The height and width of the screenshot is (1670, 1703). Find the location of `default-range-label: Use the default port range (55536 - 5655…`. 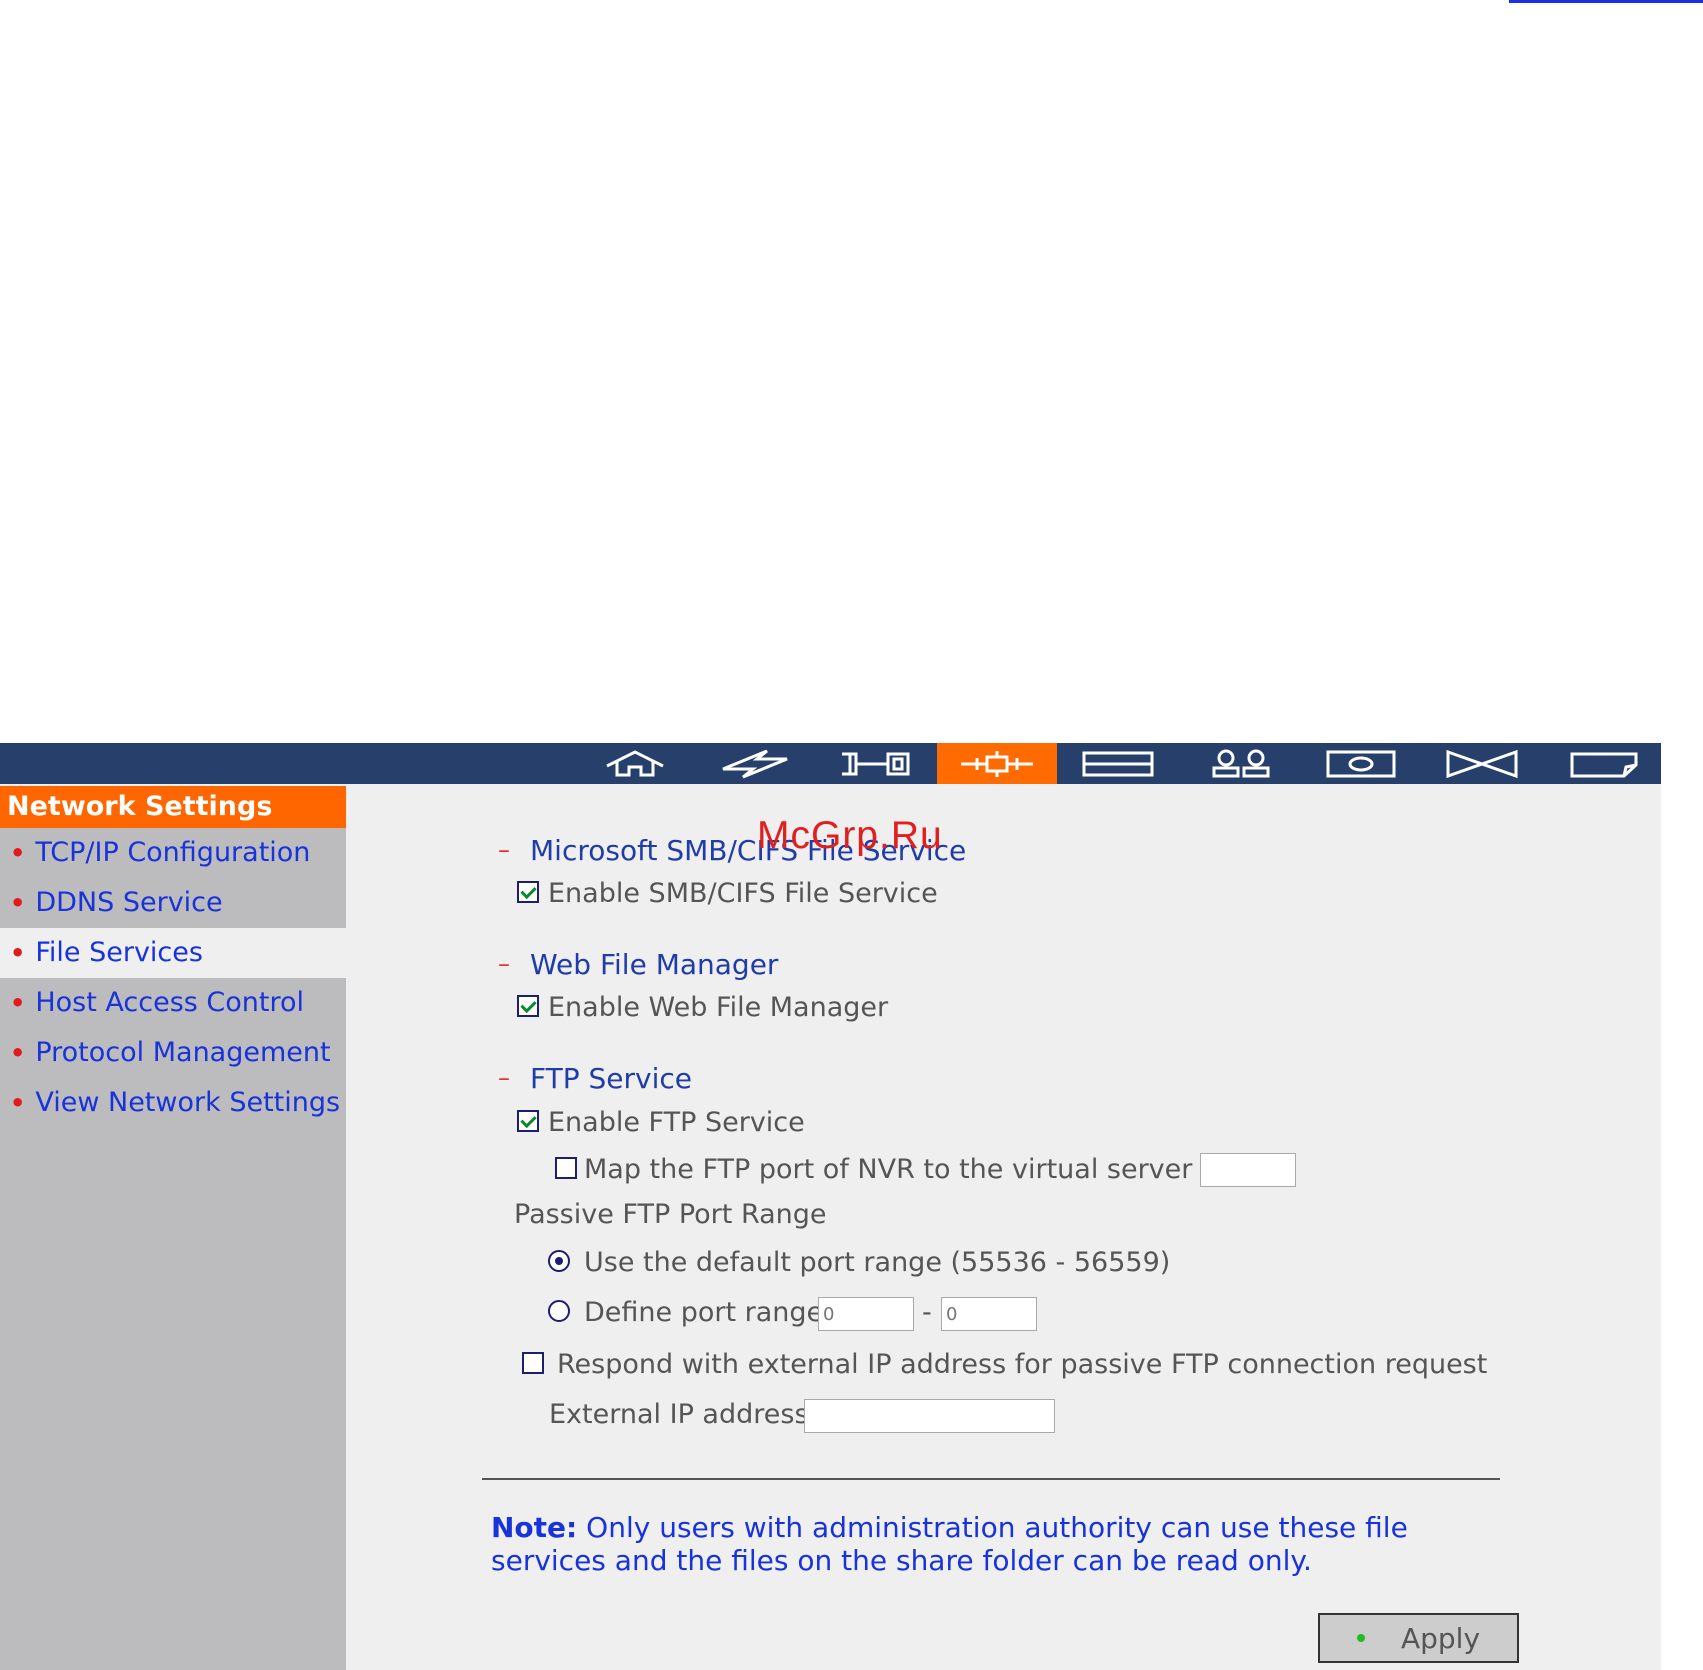

default-range-label: Use the default port range (55536 - 5655… is located at coordinates (877, 1262).